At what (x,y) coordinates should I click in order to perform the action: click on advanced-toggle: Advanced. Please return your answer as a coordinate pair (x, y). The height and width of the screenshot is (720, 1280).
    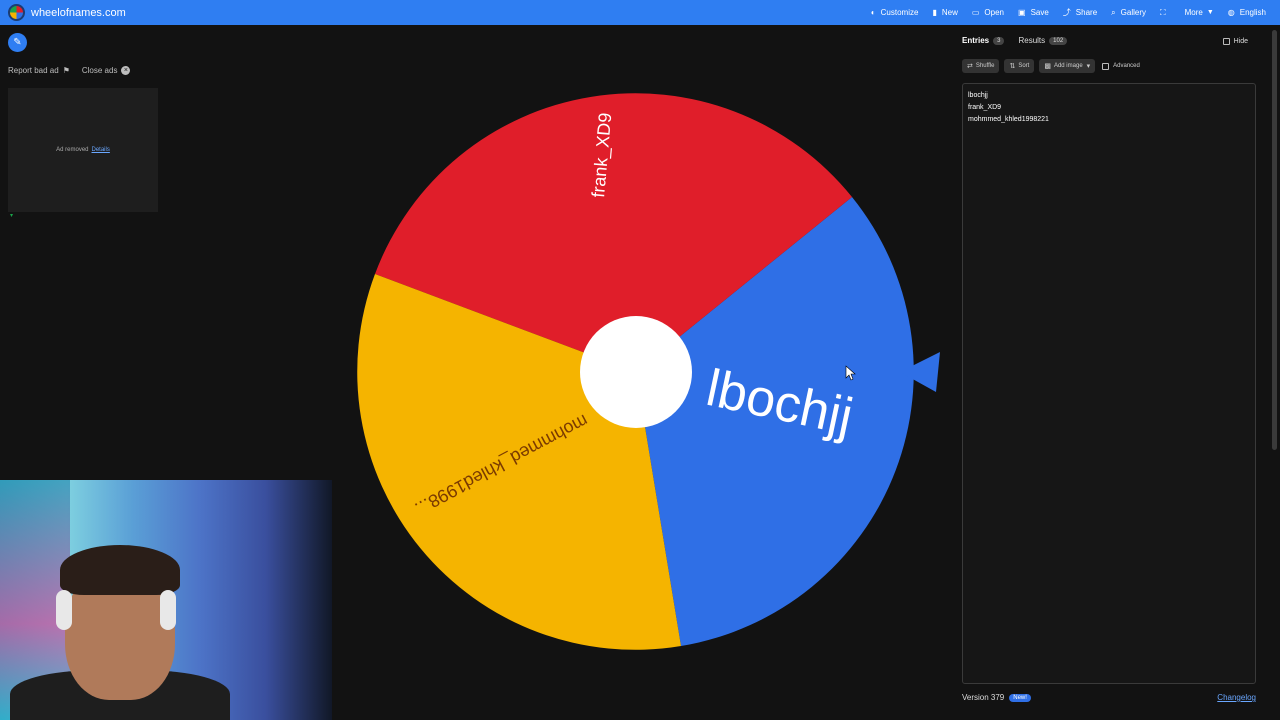
    Looking at the image, I should click on (1121, 66).